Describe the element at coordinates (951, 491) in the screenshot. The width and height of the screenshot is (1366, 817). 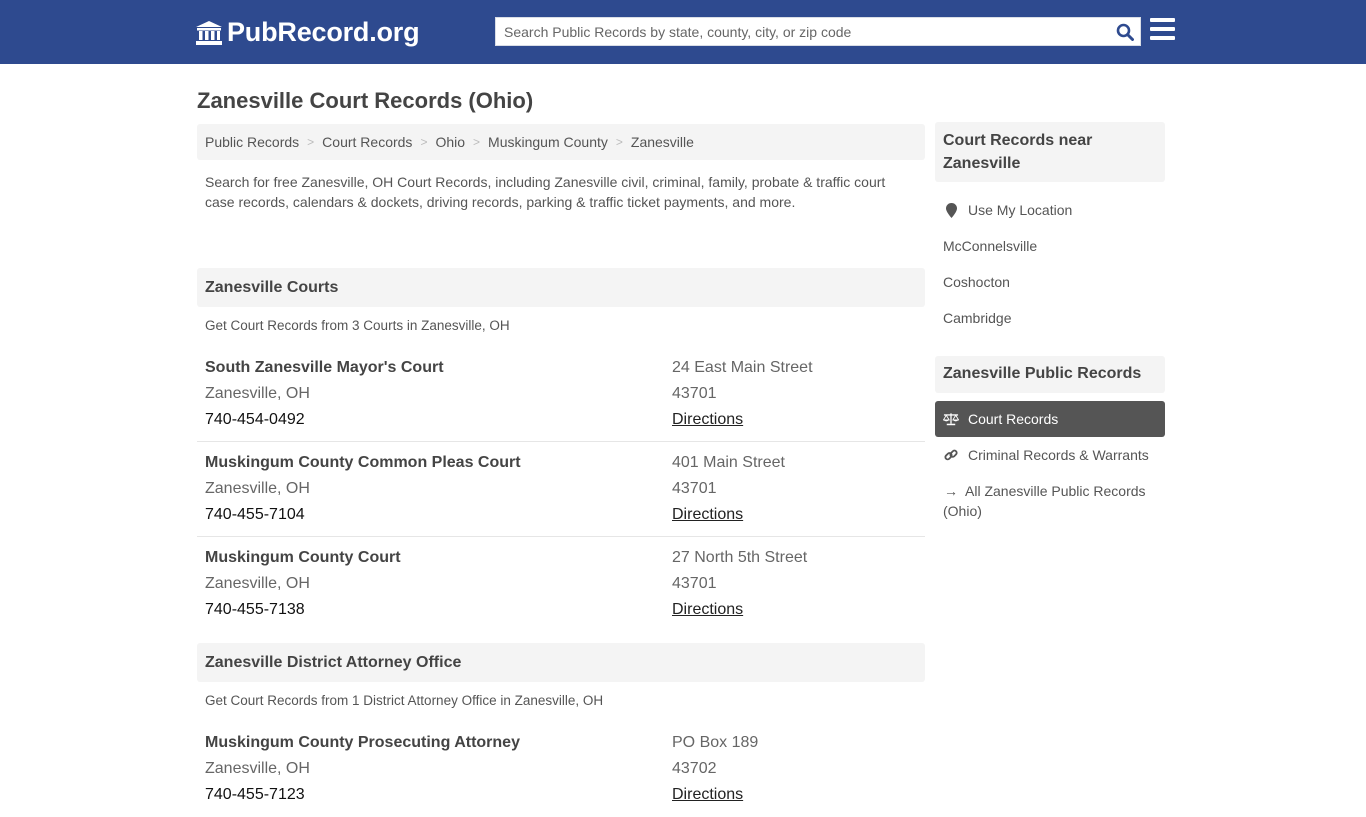
I see `arrow-right-icon: →` at that location.